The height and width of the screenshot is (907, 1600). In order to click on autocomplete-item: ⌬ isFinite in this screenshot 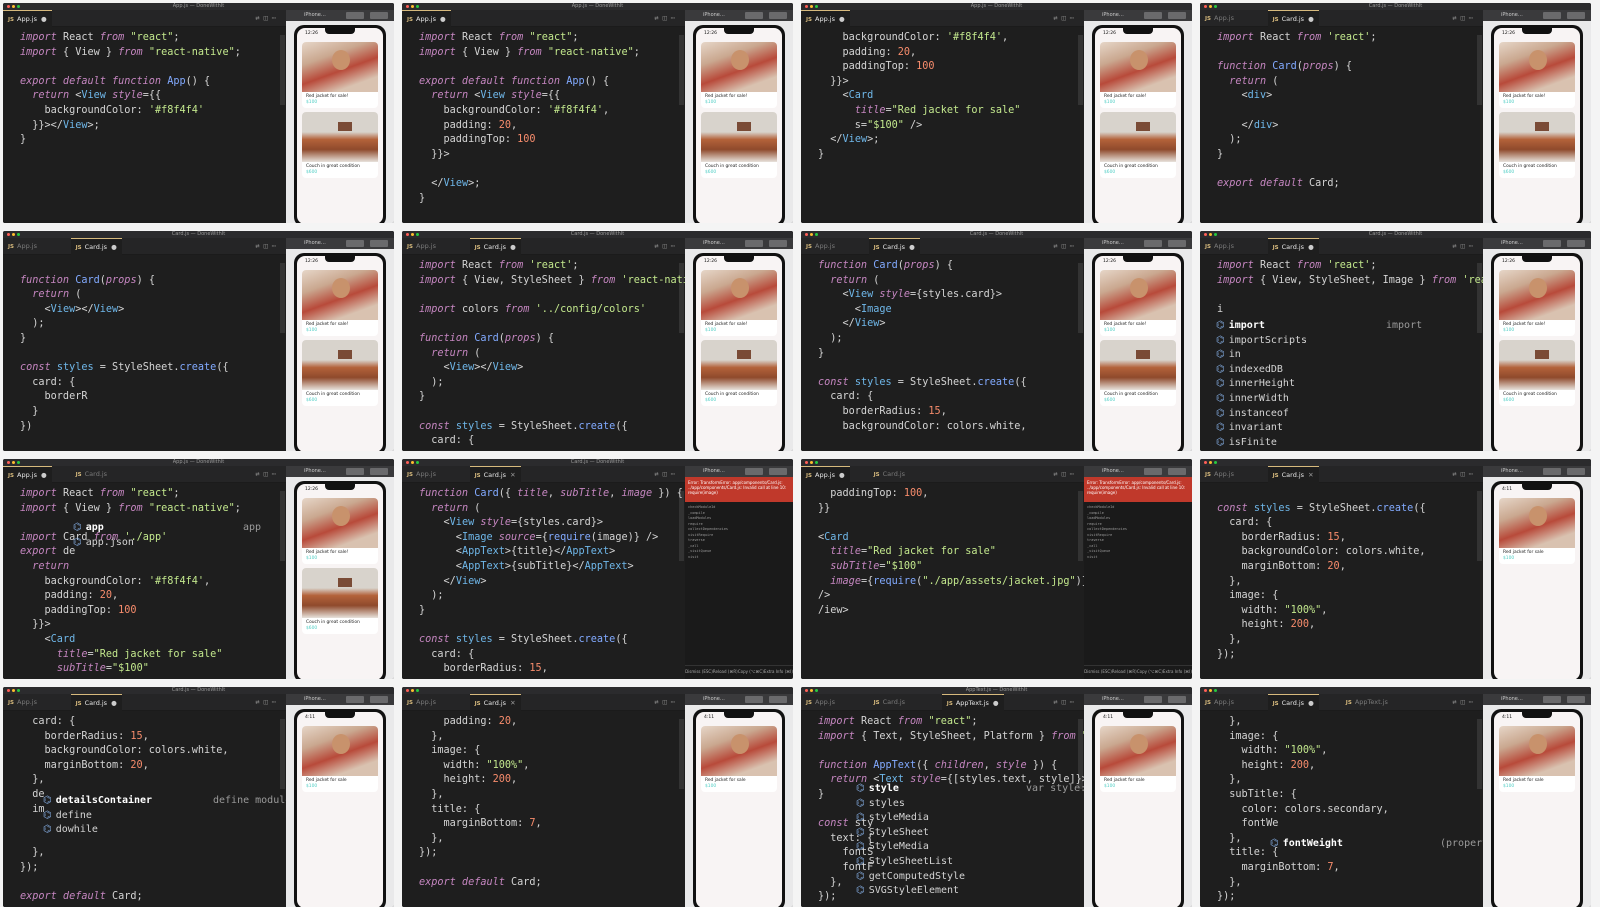, I will do `click(1346, 443)`.